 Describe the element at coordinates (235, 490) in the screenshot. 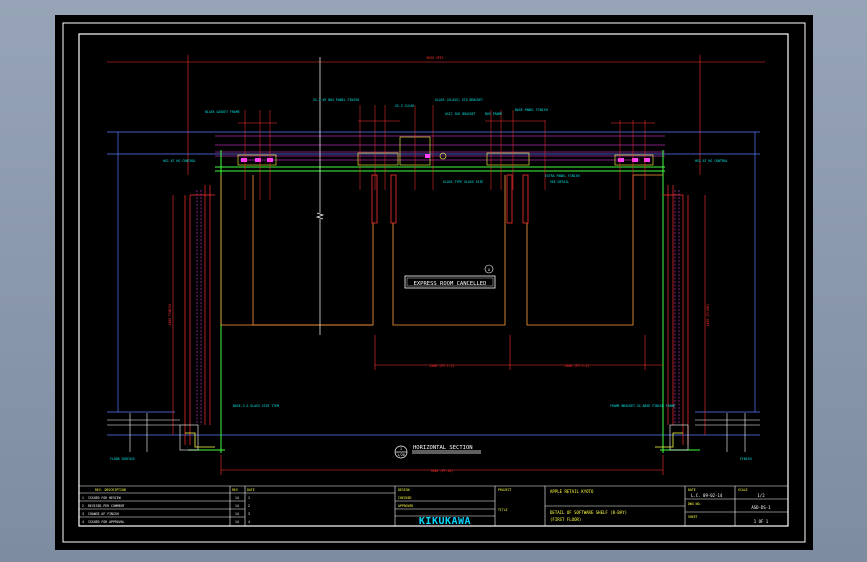

I see `col-rev: REV` at that location.